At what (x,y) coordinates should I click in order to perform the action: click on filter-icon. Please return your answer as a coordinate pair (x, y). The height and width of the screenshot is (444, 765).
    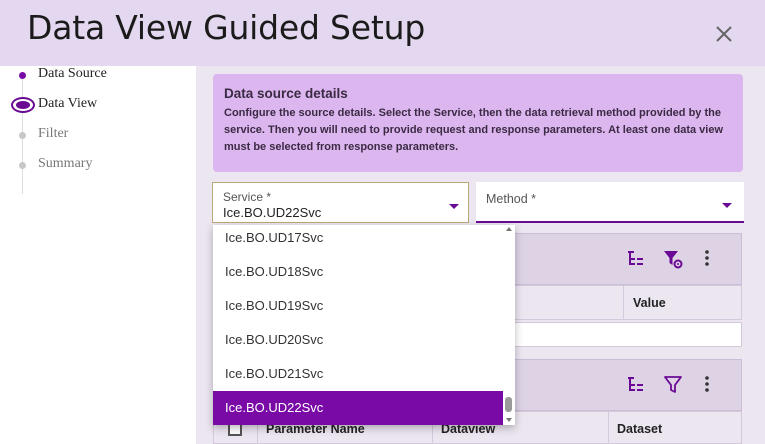
    Looking at the image, I should click on (673, 384).